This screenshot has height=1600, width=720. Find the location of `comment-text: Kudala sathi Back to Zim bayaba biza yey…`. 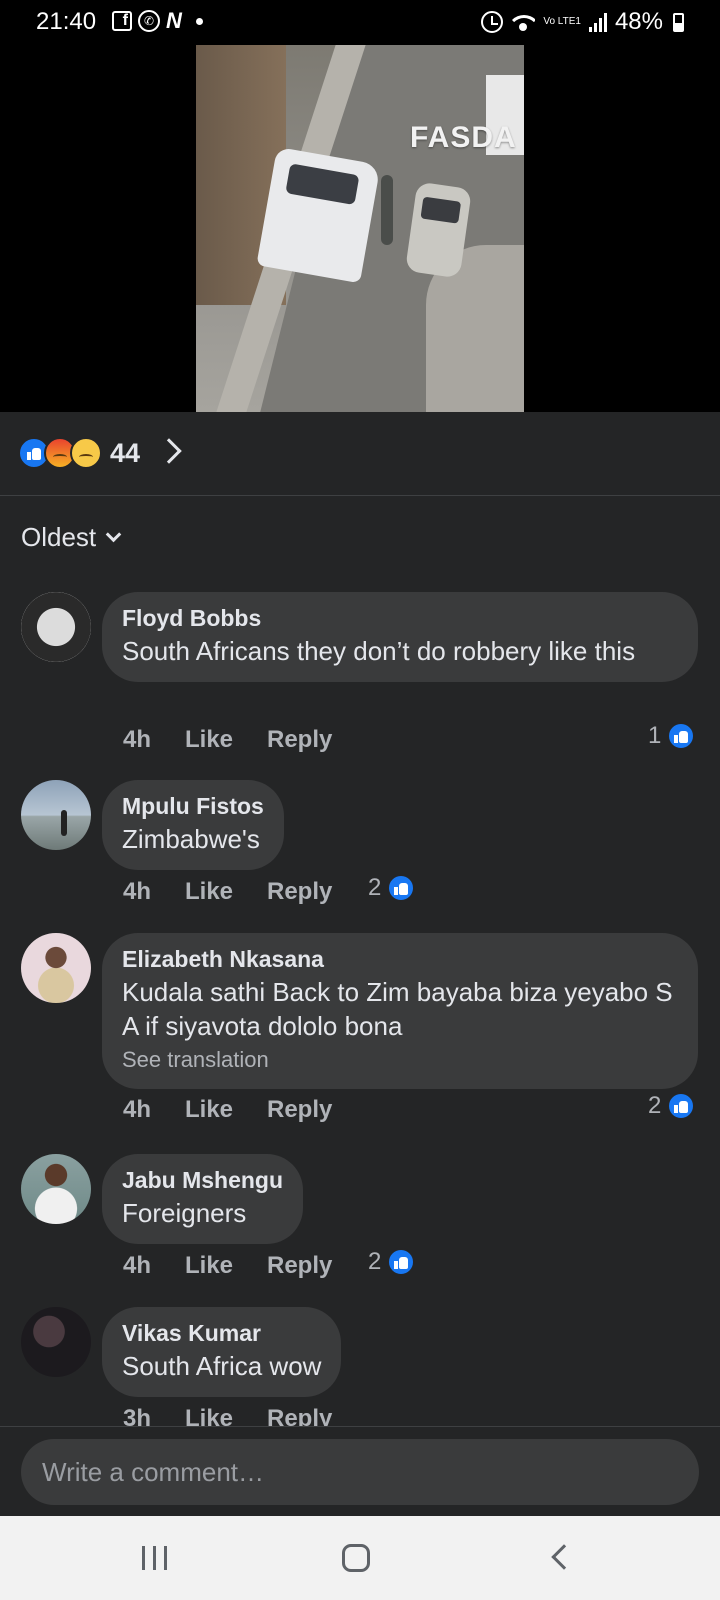

comment-text: Kudala sathi Back to Zim bayaba biza yey… is located at coordinates (397, 1009).